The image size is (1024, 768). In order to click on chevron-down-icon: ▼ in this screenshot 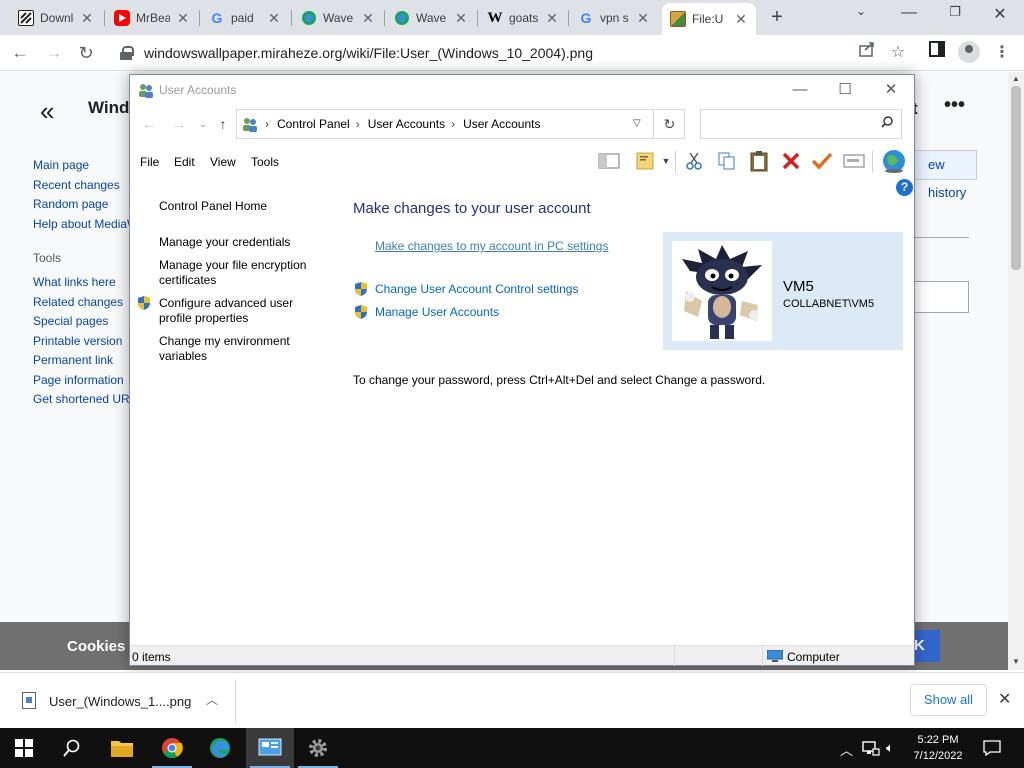, I will do `click(666, 161)`.